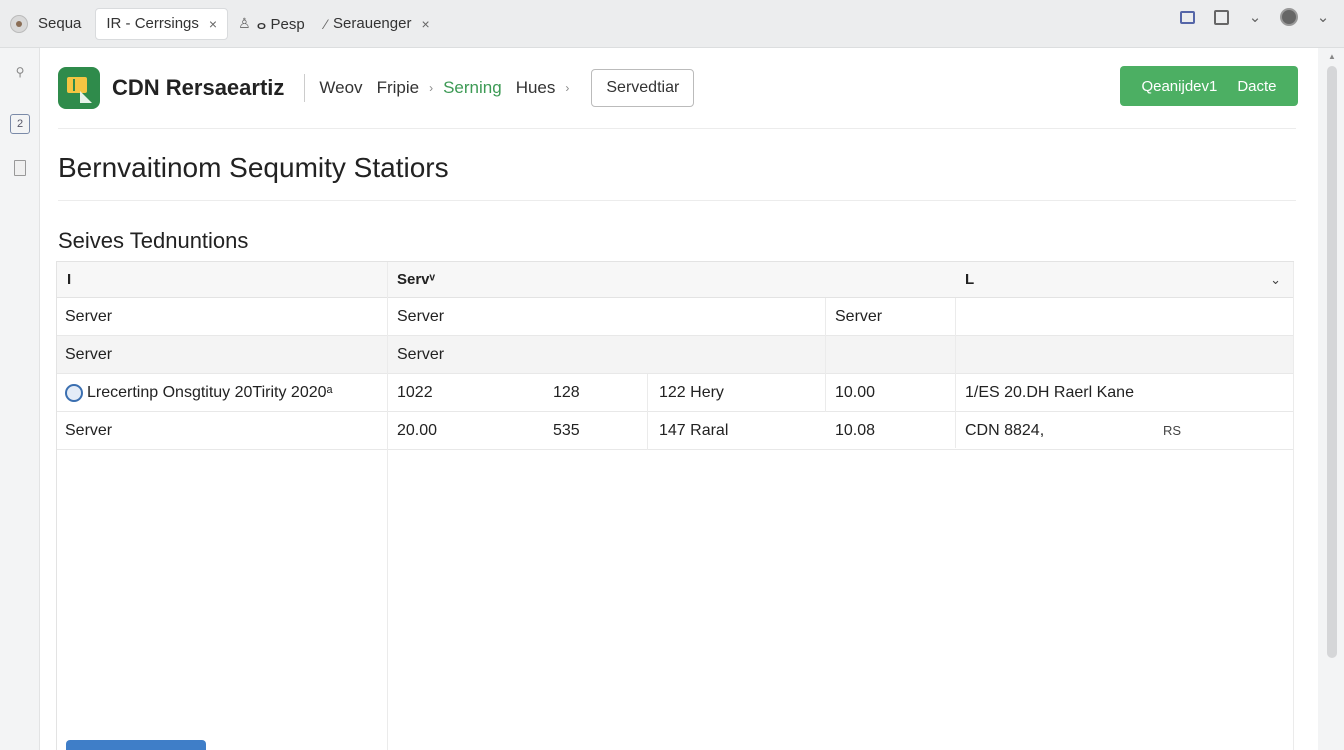 This screenshot has width=1344, height=750. Describe the element at coordinates (136, 745) in the screenshot. I see `bottom-action-button` at that location.